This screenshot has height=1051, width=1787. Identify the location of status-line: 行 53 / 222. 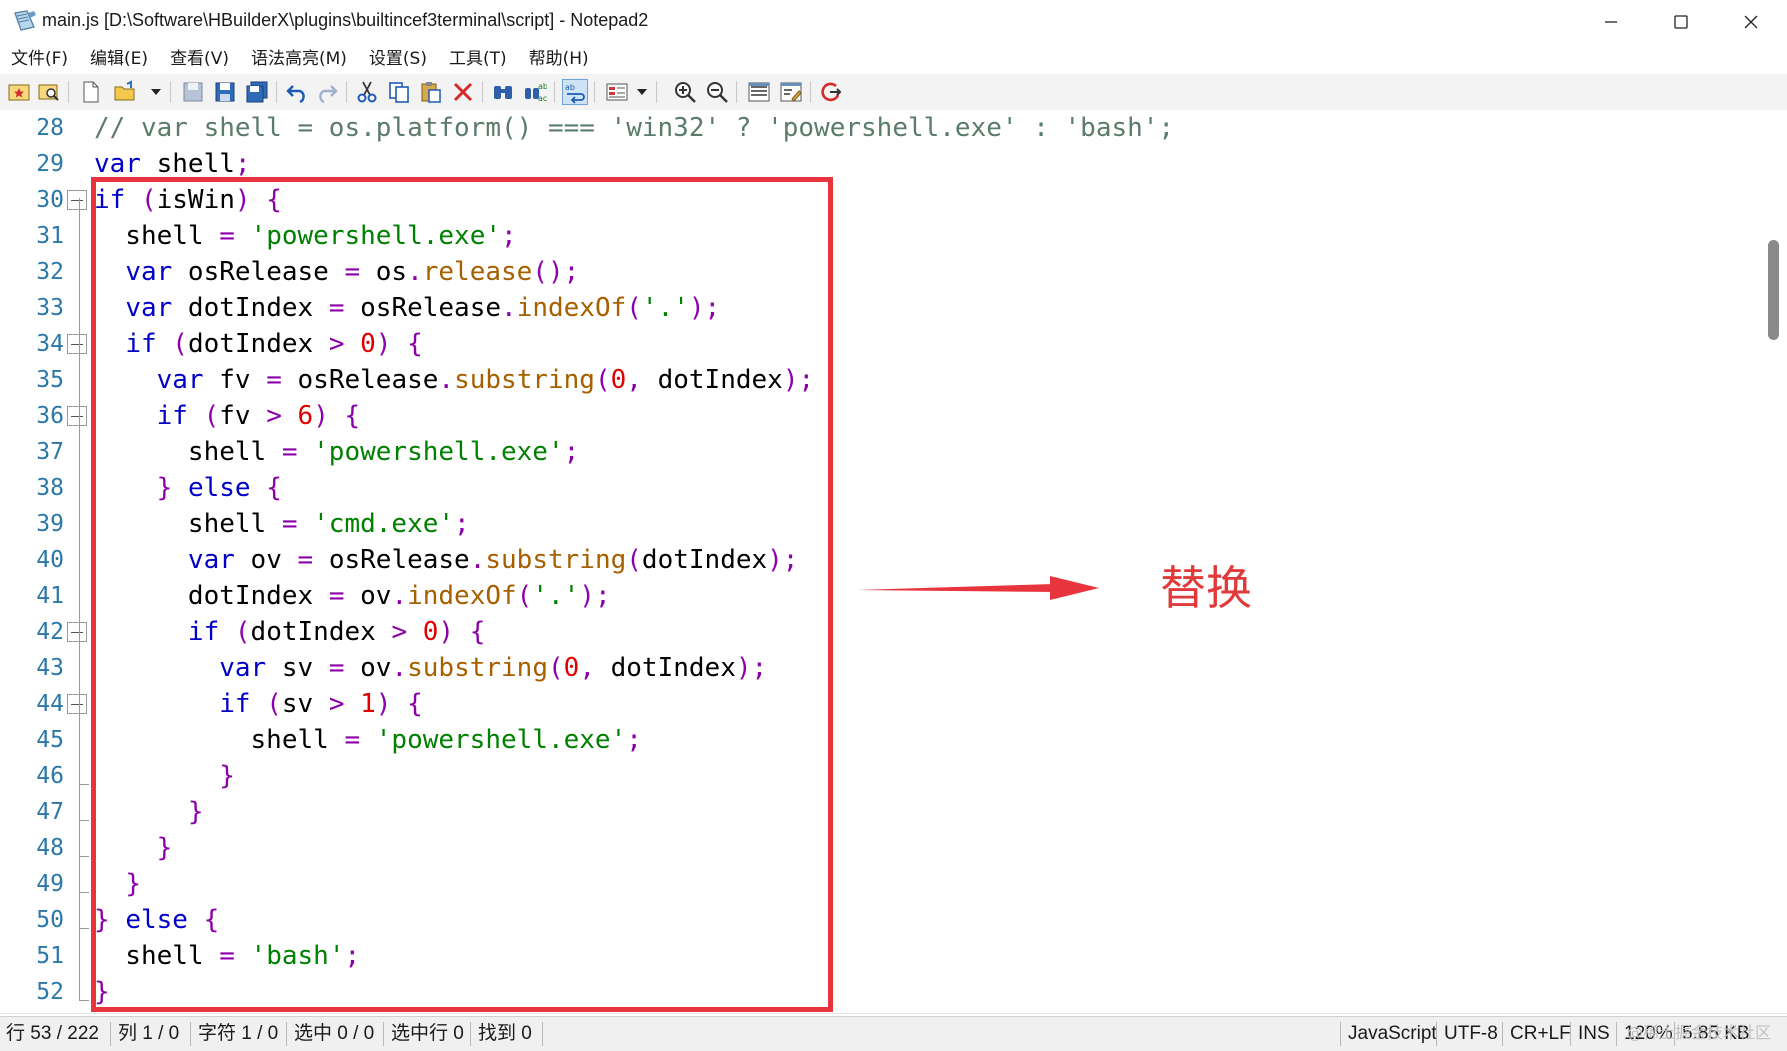
(52, 1033).